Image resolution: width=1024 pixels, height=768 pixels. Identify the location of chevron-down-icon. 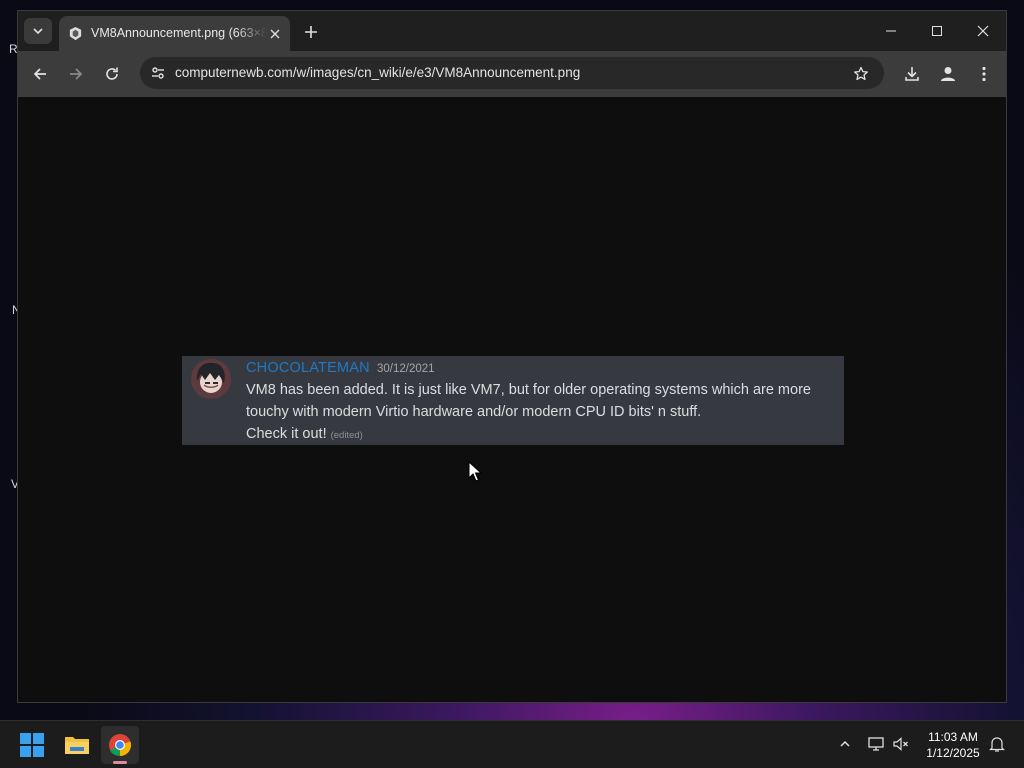
(38, 31).